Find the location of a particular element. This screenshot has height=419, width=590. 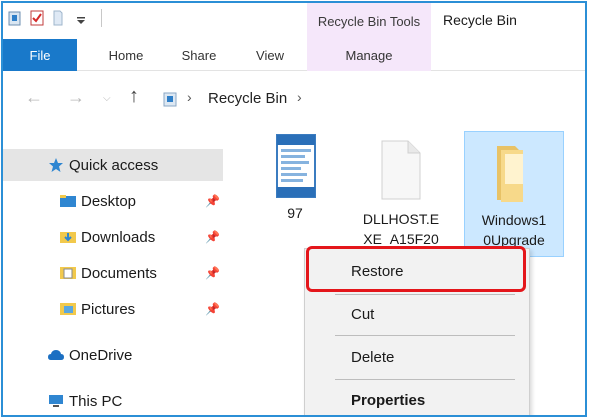

nav-item-label: Downloads is located at coordinates (118, 237).